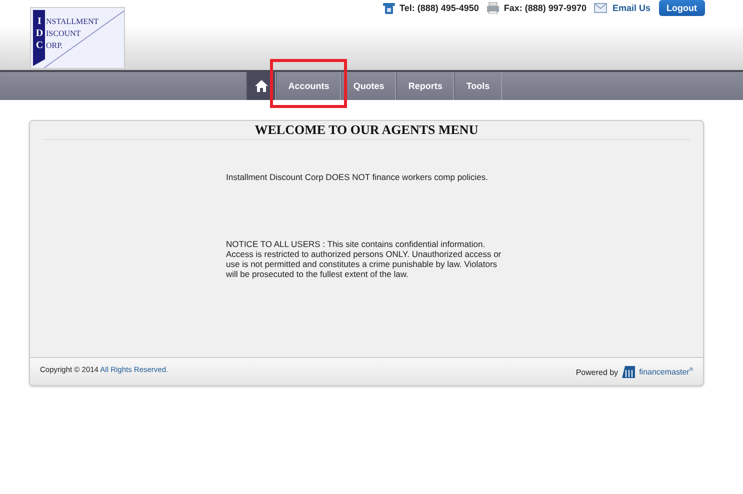  Describe the element at coordinates (681, 8) in the screenshot. I see `logout-button: Logout` at that location.